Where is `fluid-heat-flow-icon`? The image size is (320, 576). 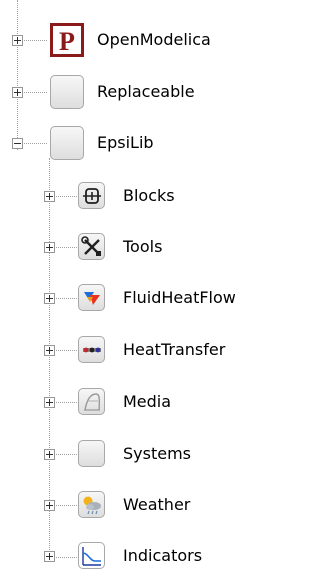
fluid-heat-flow-icon is located at coordinates (91, 297).